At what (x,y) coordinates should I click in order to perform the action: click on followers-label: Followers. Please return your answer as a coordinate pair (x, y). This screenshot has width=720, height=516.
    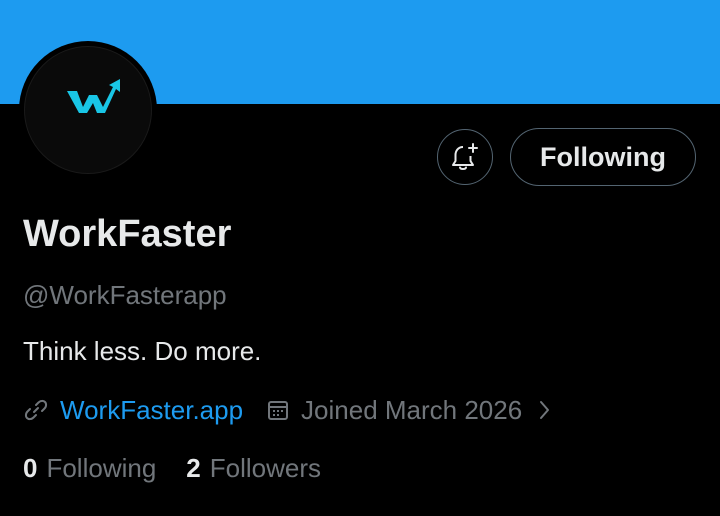
    Looking at the image, I should click on (265, 467).